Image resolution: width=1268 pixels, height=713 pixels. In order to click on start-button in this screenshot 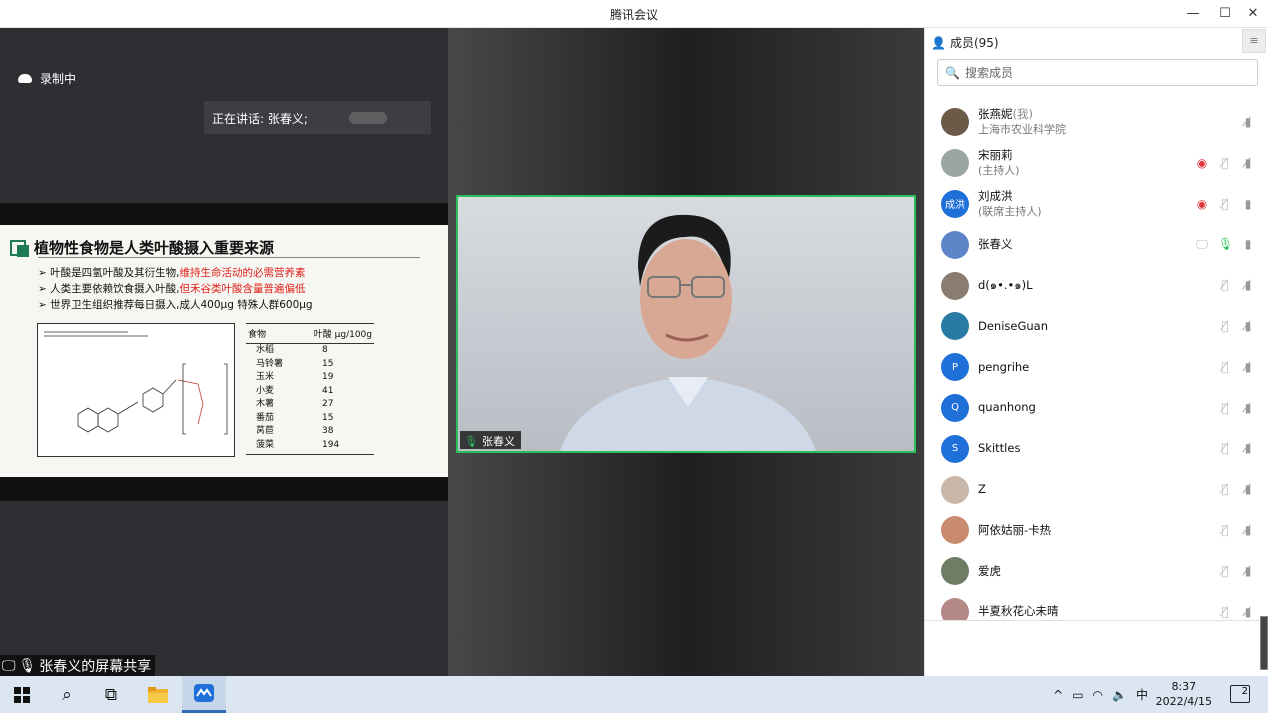, I will do `click(22, 694)`.